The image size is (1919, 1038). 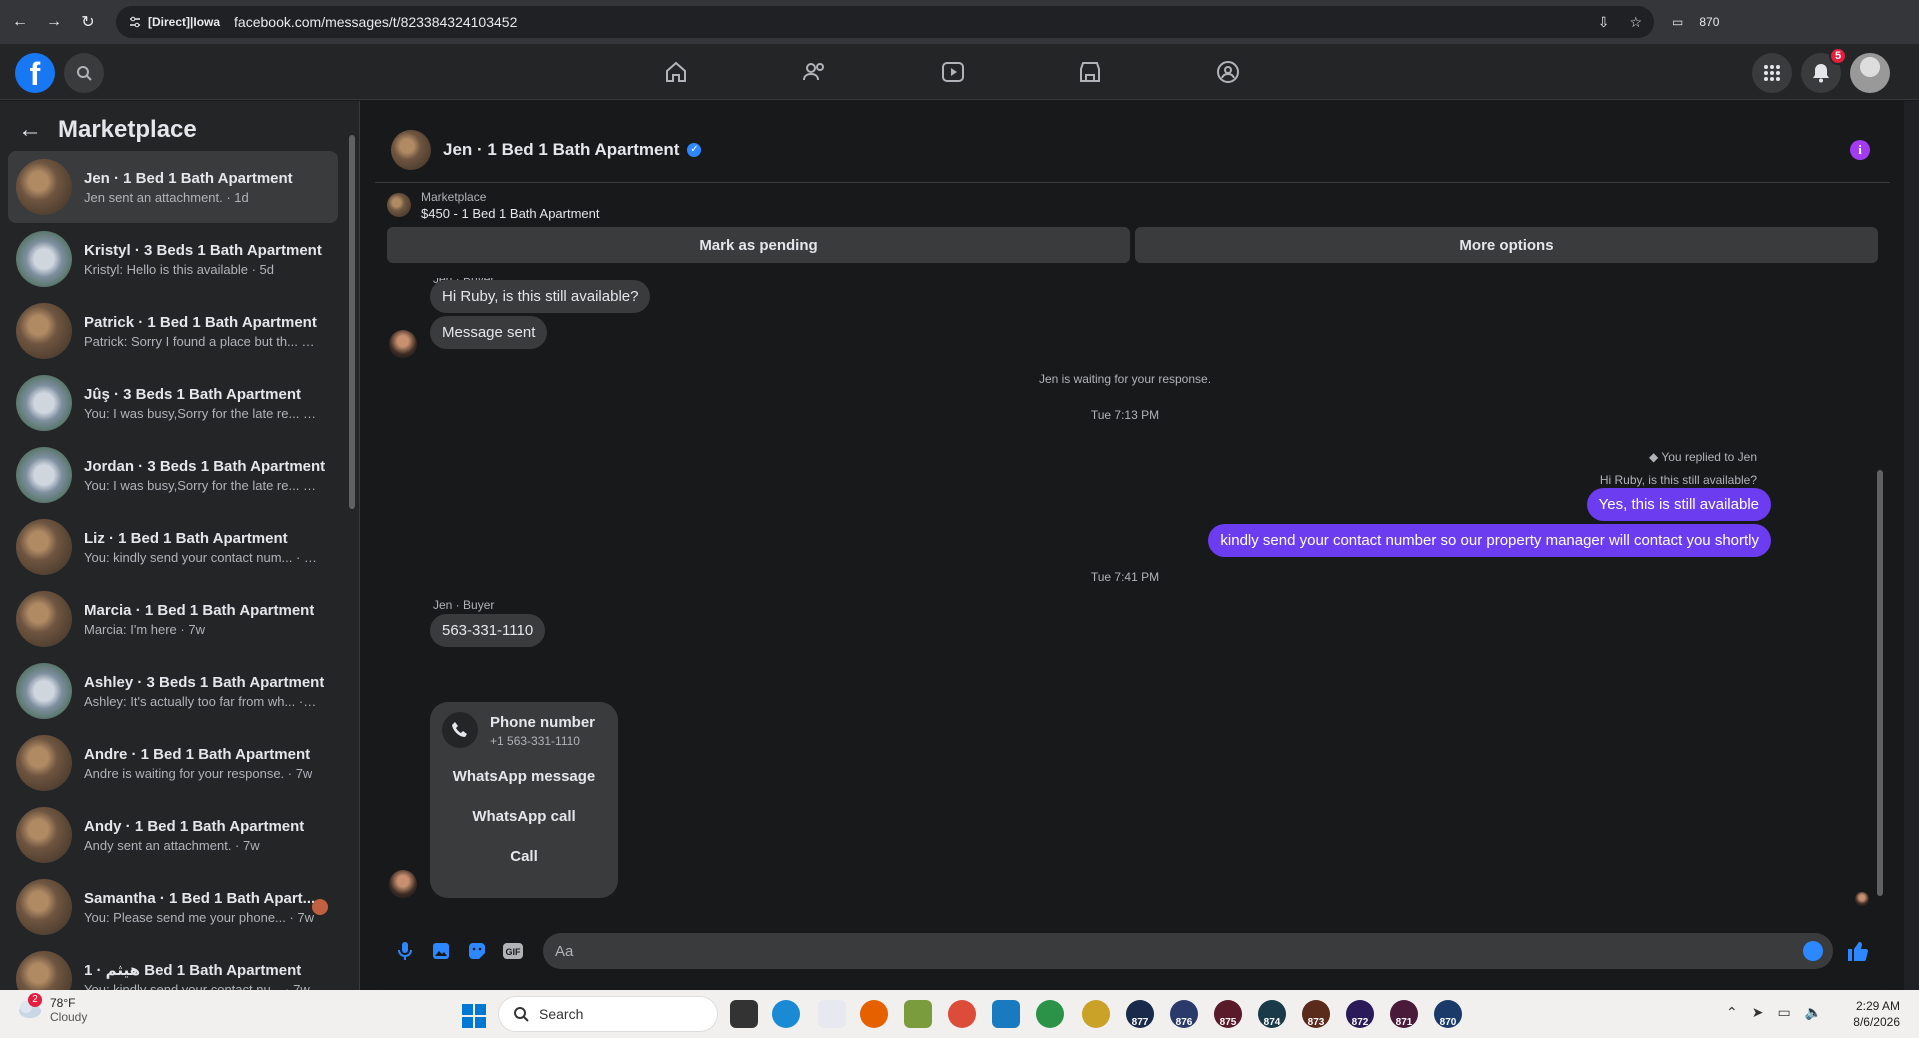 What do you see at coordinates (1050, 1014) in the screenshot?
I see `chrome-profile-icon` at bounding box center [1050, 1014].